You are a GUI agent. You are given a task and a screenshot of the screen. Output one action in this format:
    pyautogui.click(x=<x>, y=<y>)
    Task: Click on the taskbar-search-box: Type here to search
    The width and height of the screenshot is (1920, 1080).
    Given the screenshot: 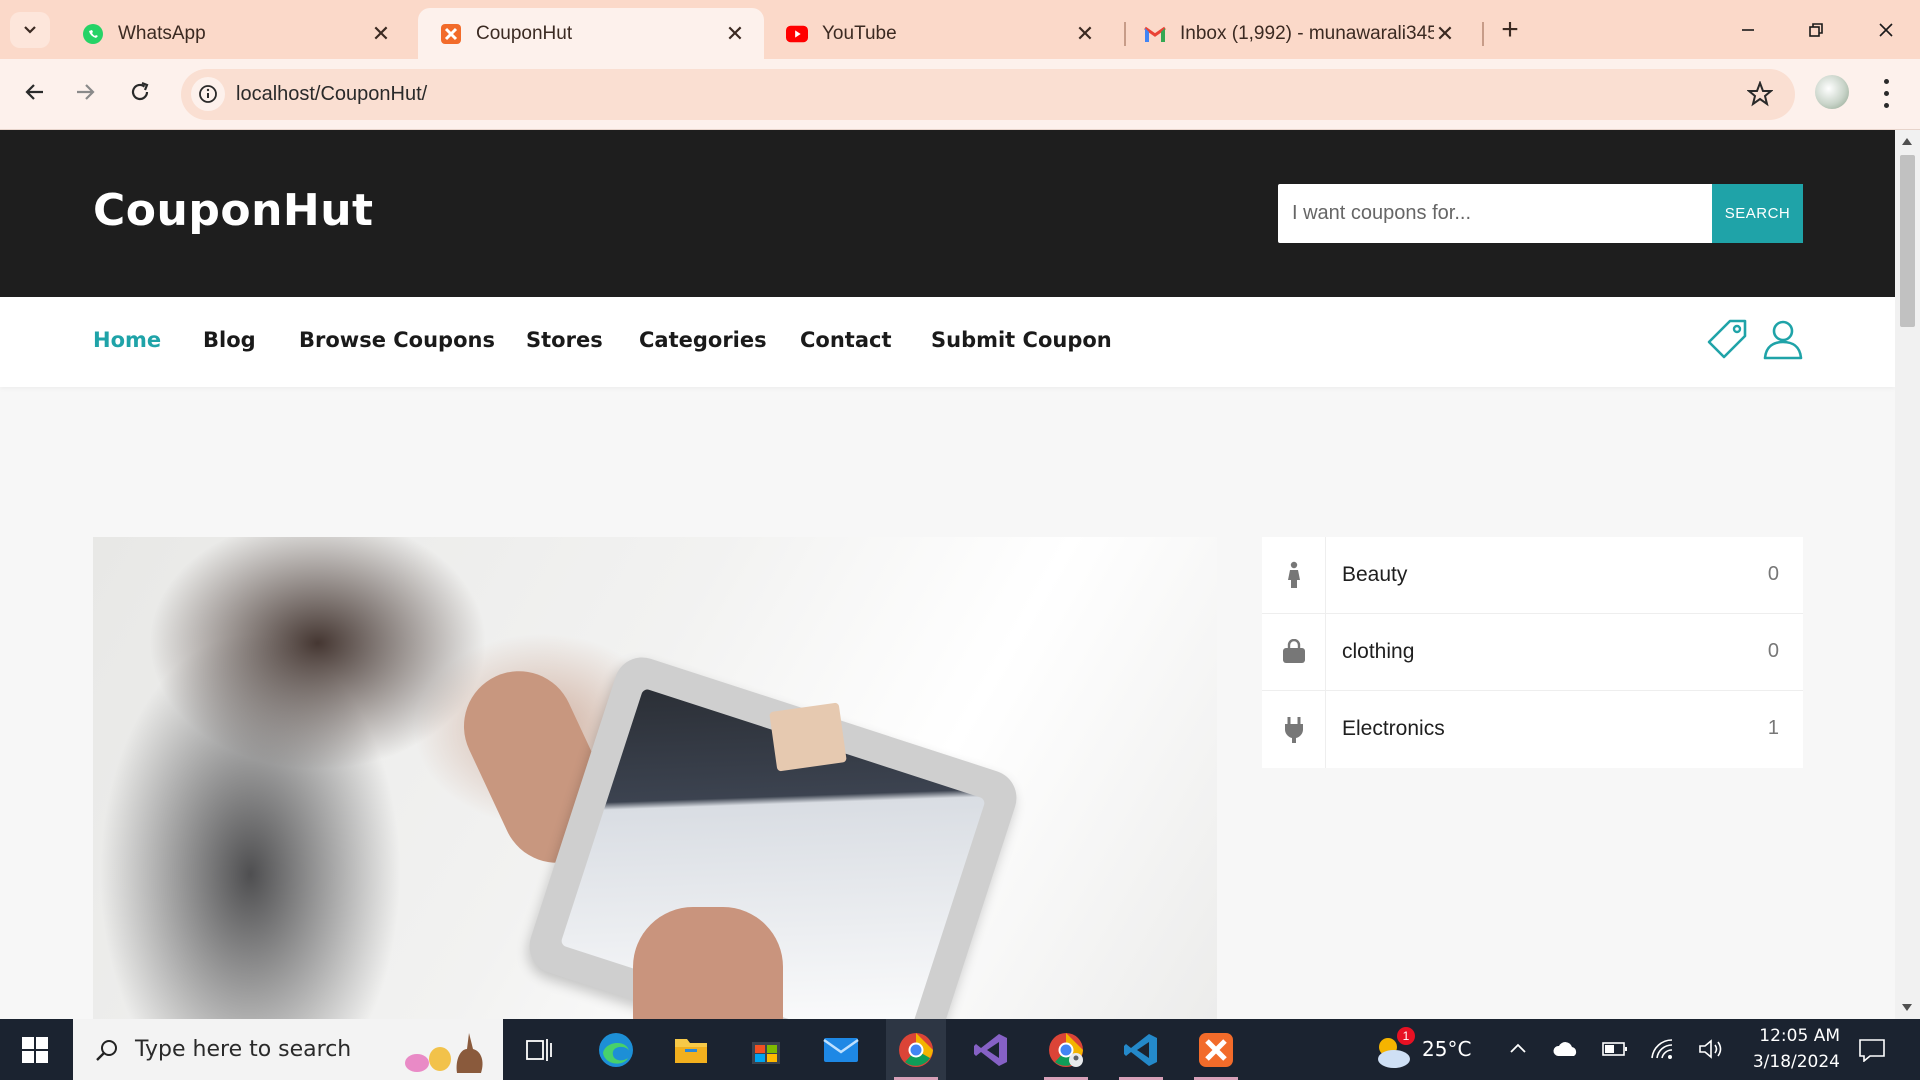 What is the action you would take?
    pyautogui.click(x=288, y=1049)
    